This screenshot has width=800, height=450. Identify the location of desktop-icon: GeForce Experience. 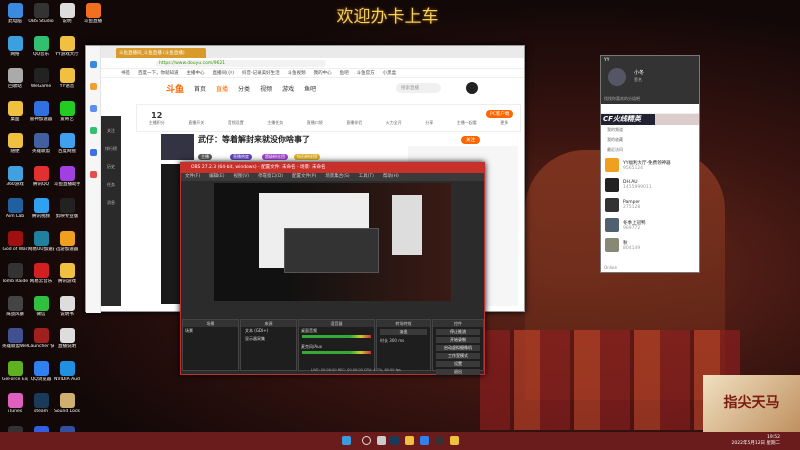
(15, 371).